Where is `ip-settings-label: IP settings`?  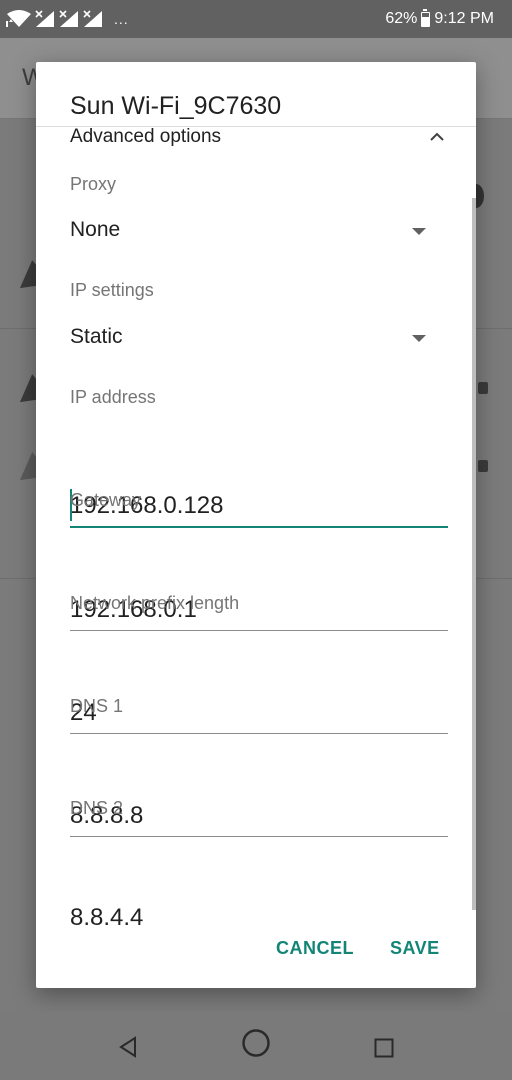 ip-settings-label: IP settings is located at coordinates (112, 290).